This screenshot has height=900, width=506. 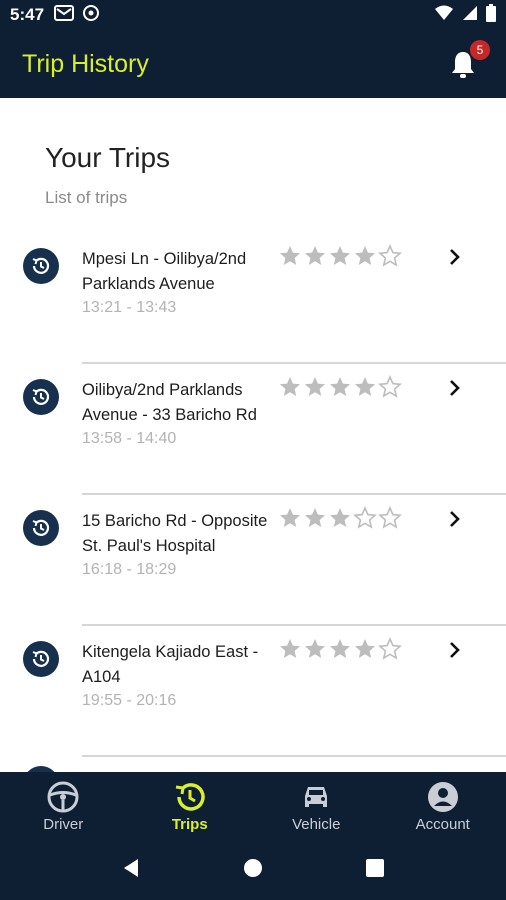 I want to click on notification-badge: 5, so click(x=480, y=50).